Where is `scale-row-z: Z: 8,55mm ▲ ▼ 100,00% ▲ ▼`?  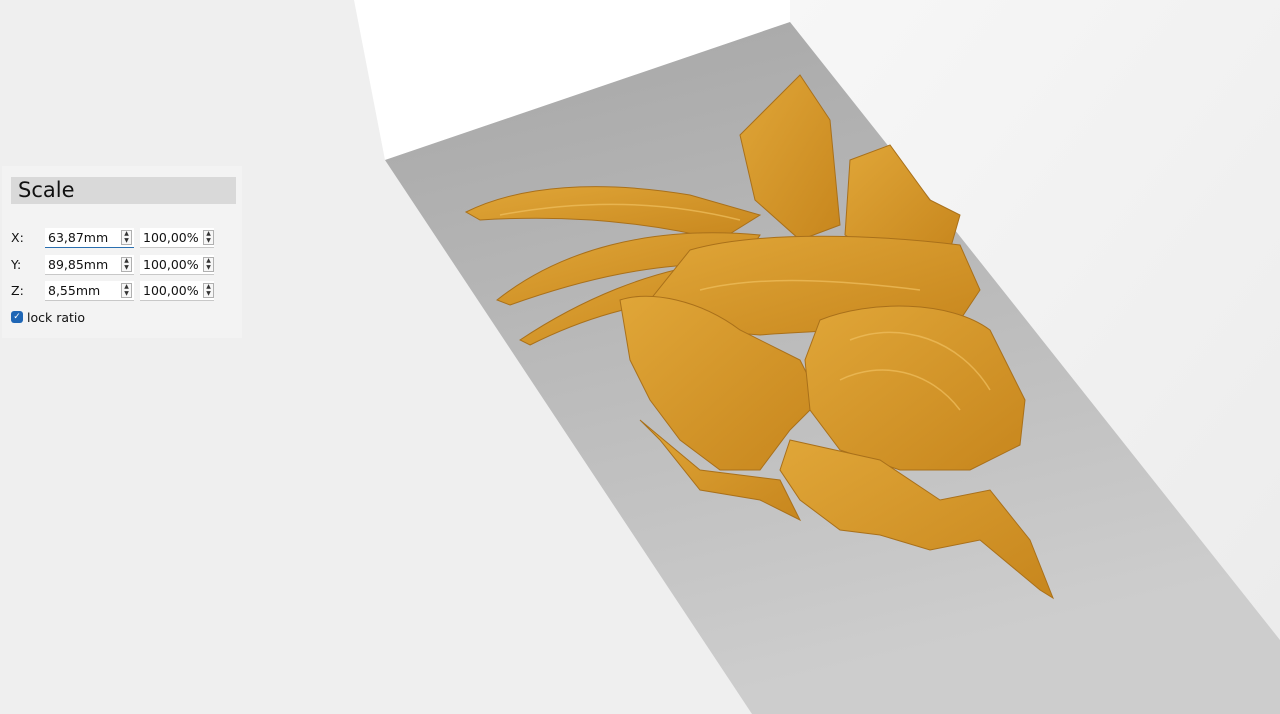
scale-row-z: Z: 8,55mm ▲ ▼ 100,00% ▲ ▼ is located at coordinates (126, 291).